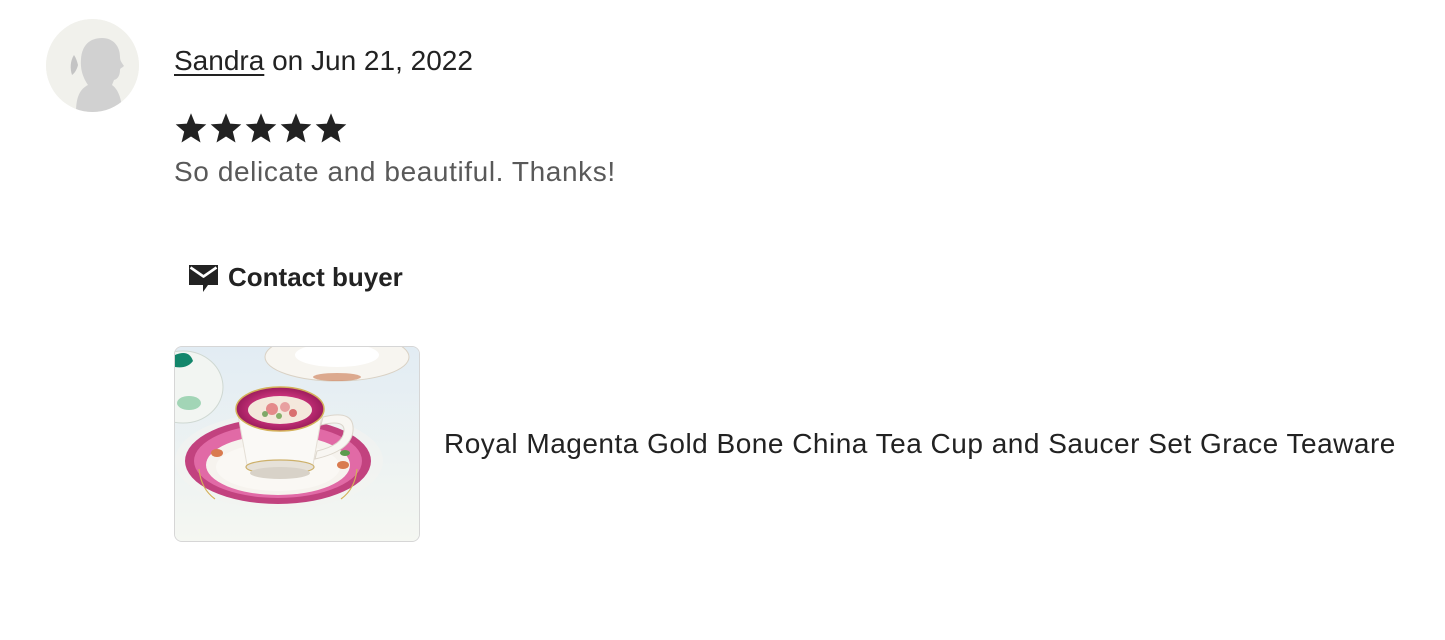  I want to click on teacup-image, so click(297, 444).